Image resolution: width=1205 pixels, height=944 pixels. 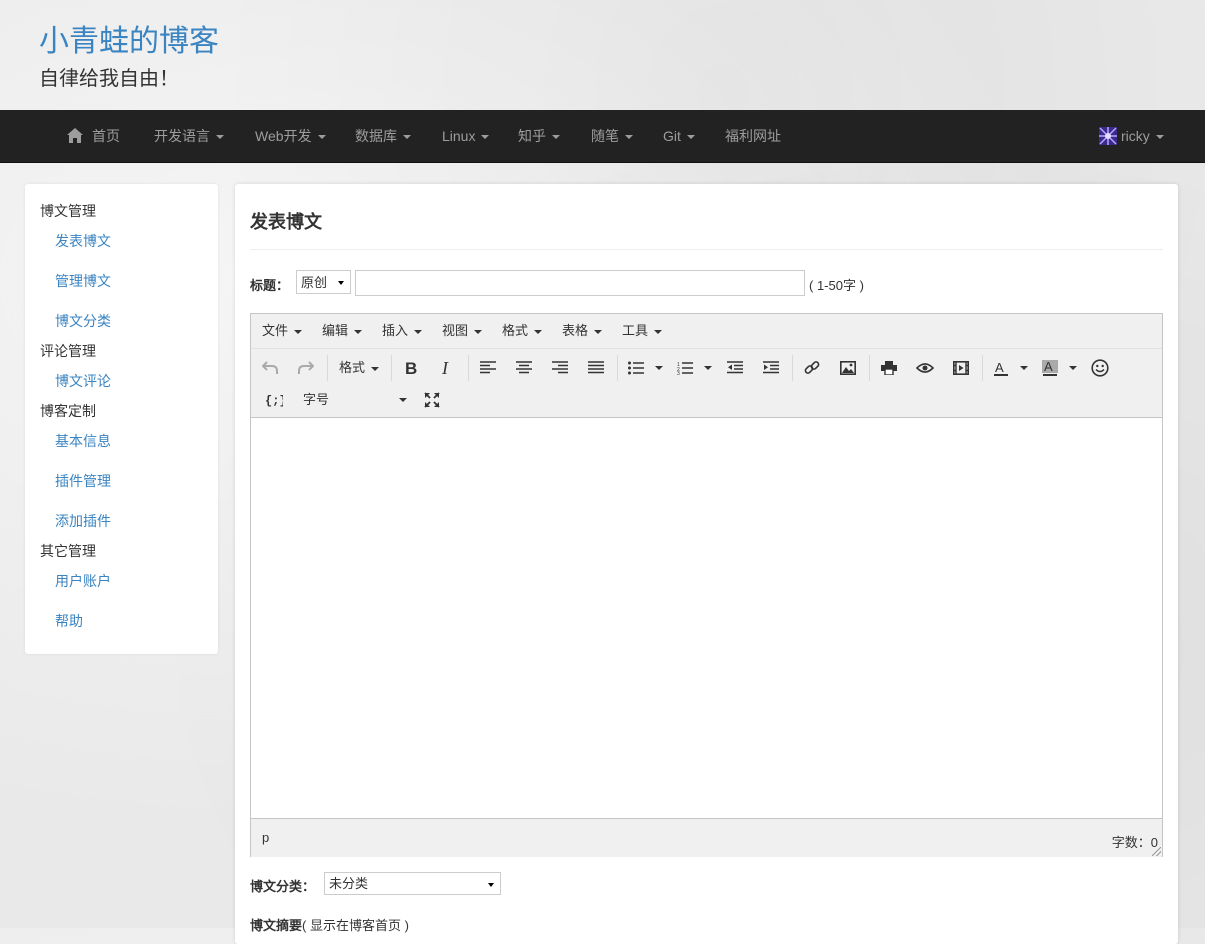 I want to click on format-dropdown: 格式, so click(x=359, y=368).